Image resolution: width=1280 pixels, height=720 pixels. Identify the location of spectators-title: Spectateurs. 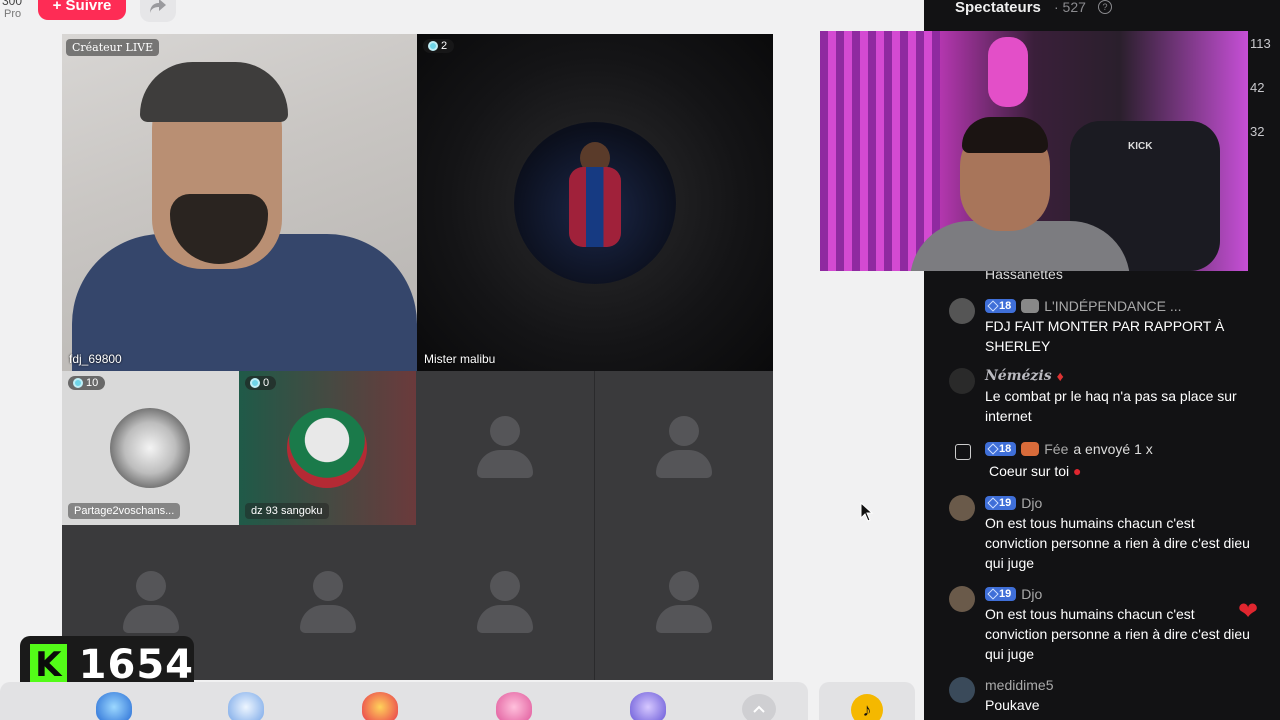
(998, 8).